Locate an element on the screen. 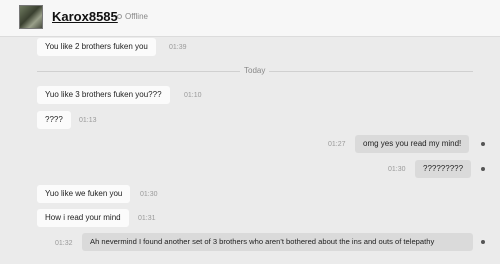  message-bubble-incoming: You like 2 brothers fuken you is located at coordinates (96, 47).